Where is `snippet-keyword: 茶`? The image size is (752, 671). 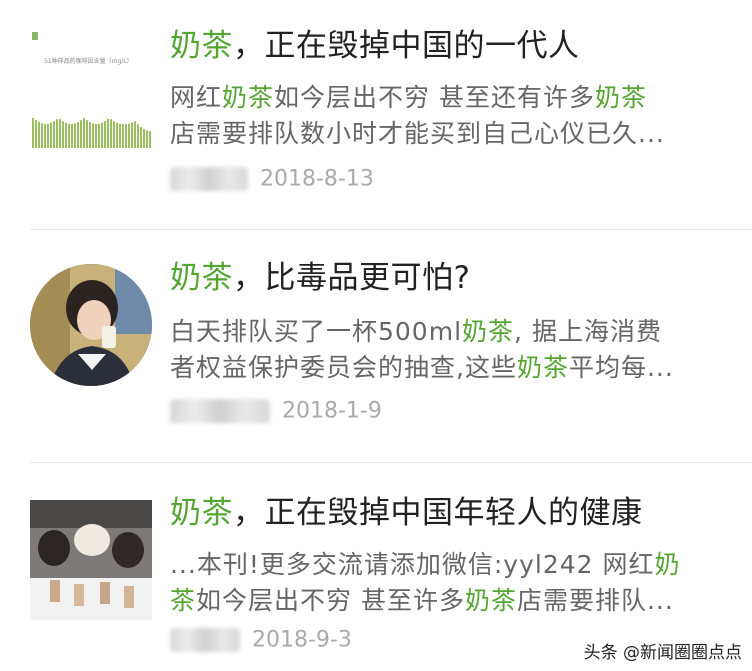
snippet-keyword: 茶 is located at coordinates (183, 600).